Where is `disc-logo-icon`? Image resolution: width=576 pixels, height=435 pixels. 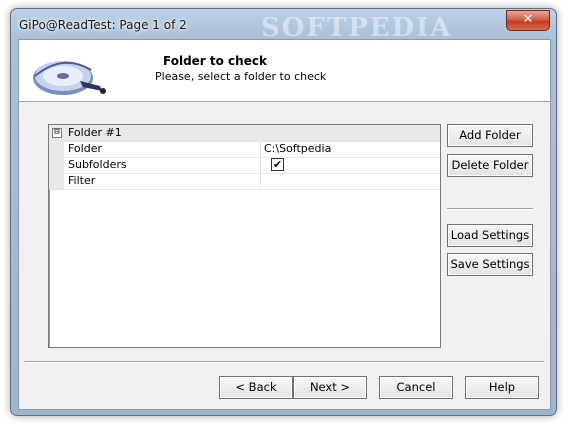
disc-logo-icon is located at coordinates (69, 78).